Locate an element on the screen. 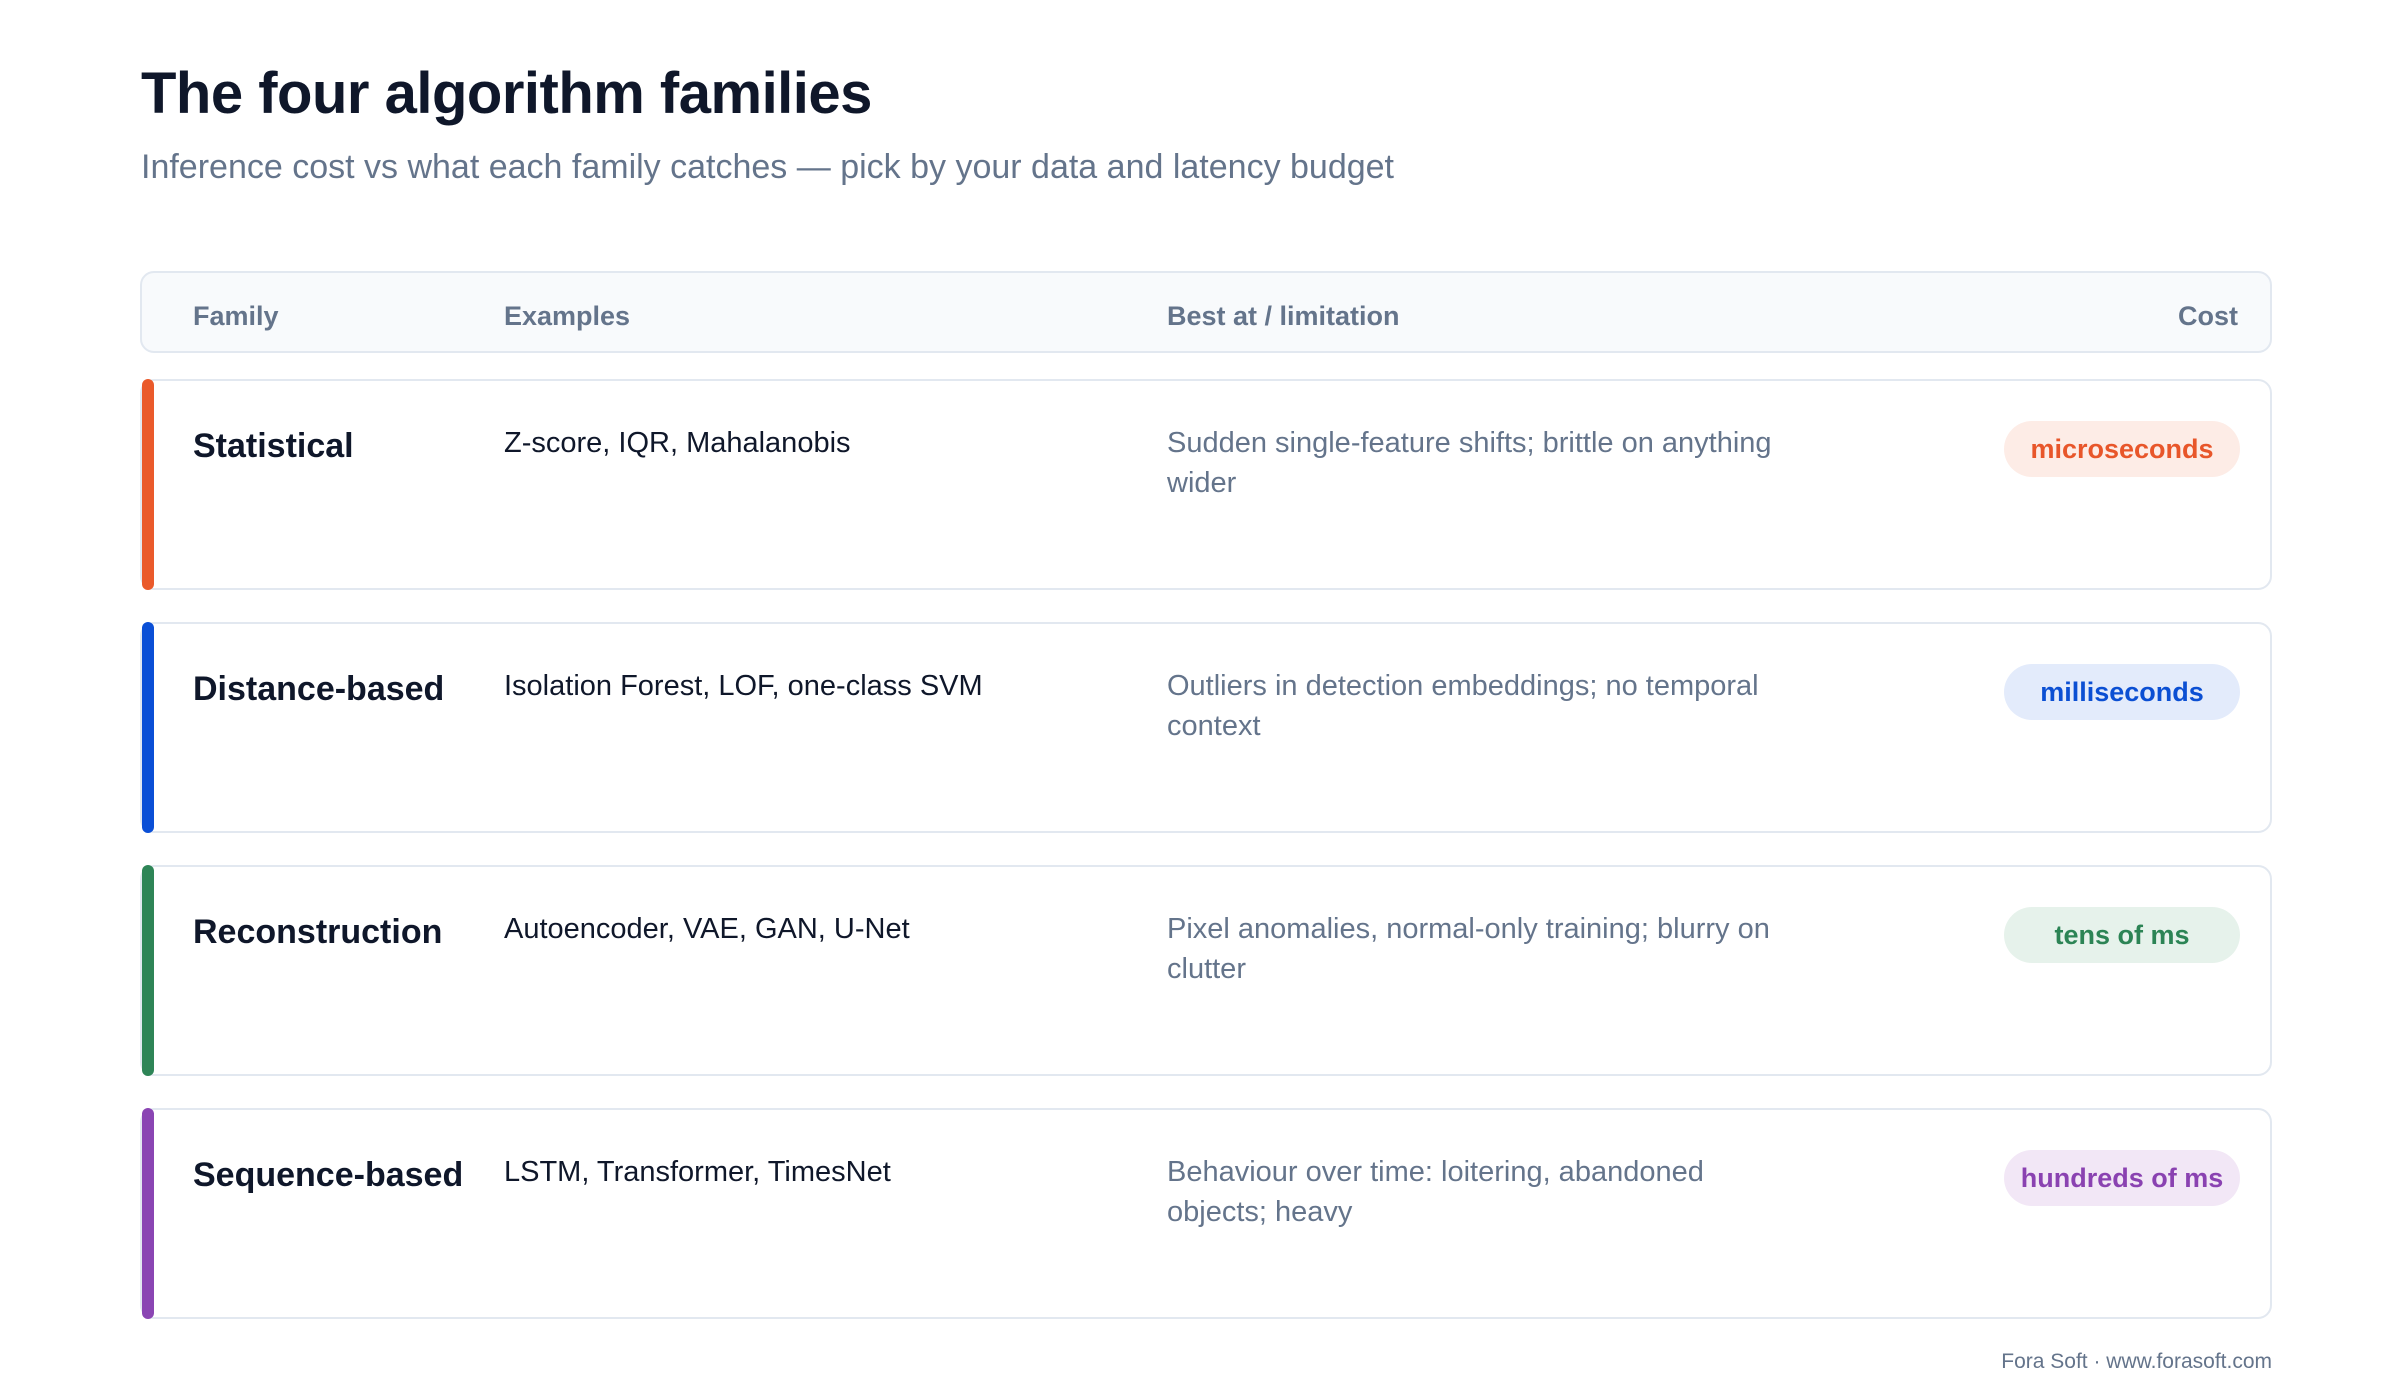 Image resolution: width=2400 pixels, height=1400 pixels. row-examples: LSTM, Transformer, TimesNet is located at coordinates (697, 1172).